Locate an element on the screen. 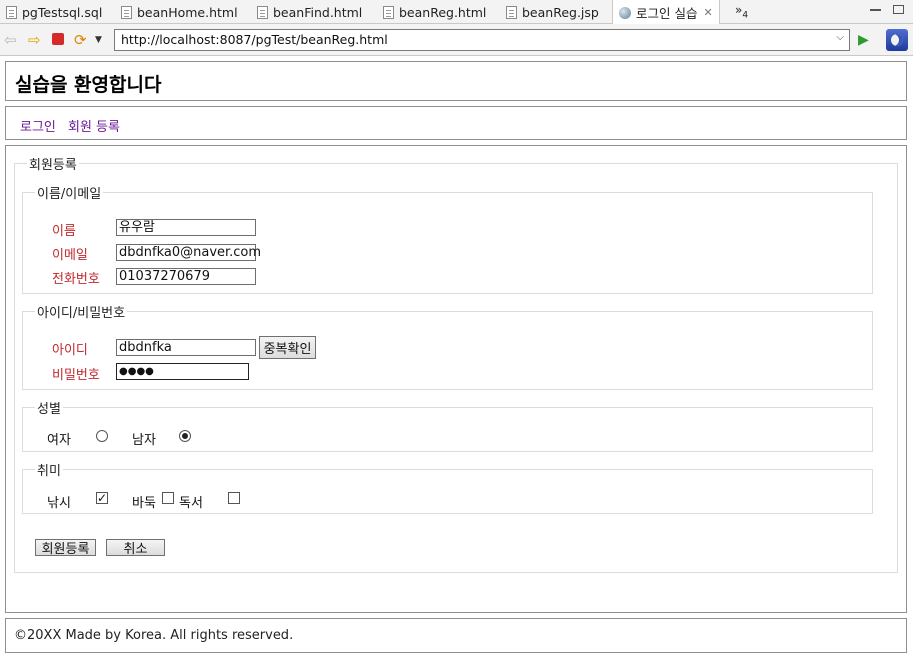 This screenshot has height=662, width=913. forward-arrow-icon: ⇨ is located at coordinates (34, 40).